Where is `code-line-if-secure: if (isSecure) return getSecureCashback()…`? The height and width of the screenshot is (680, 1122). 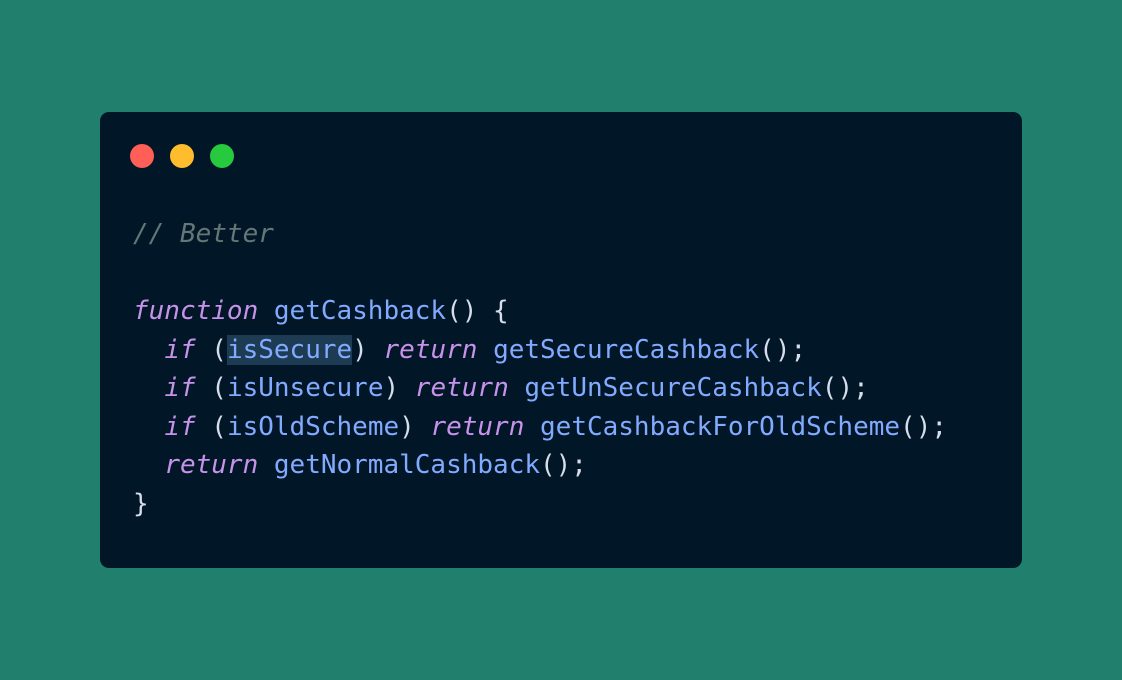 code-line-if-secure: if (isSecure) return getSecureCashback()… is located at coordinates (540, 350).